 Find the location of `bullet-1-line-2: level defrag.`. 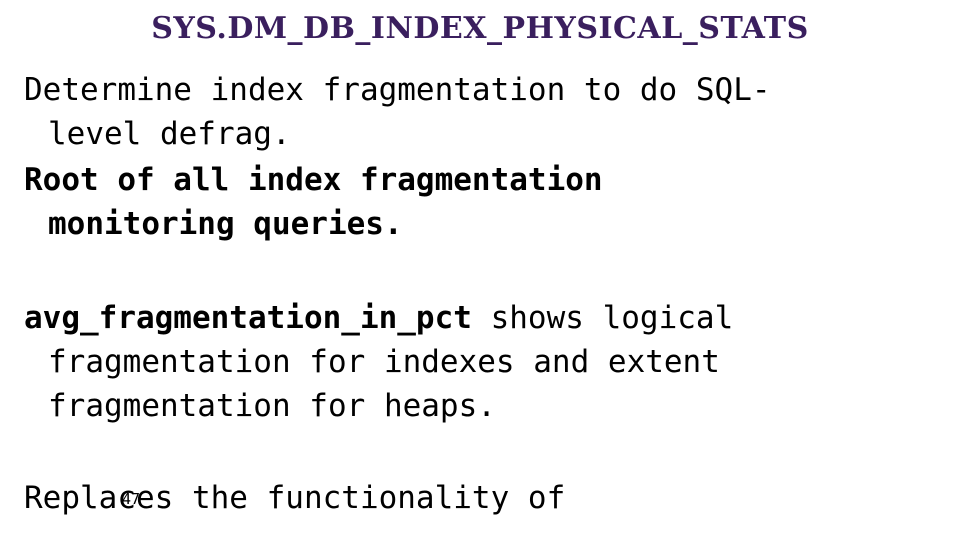

bullet-1-line-2: level defrag. is located at coordinates (169, 134).